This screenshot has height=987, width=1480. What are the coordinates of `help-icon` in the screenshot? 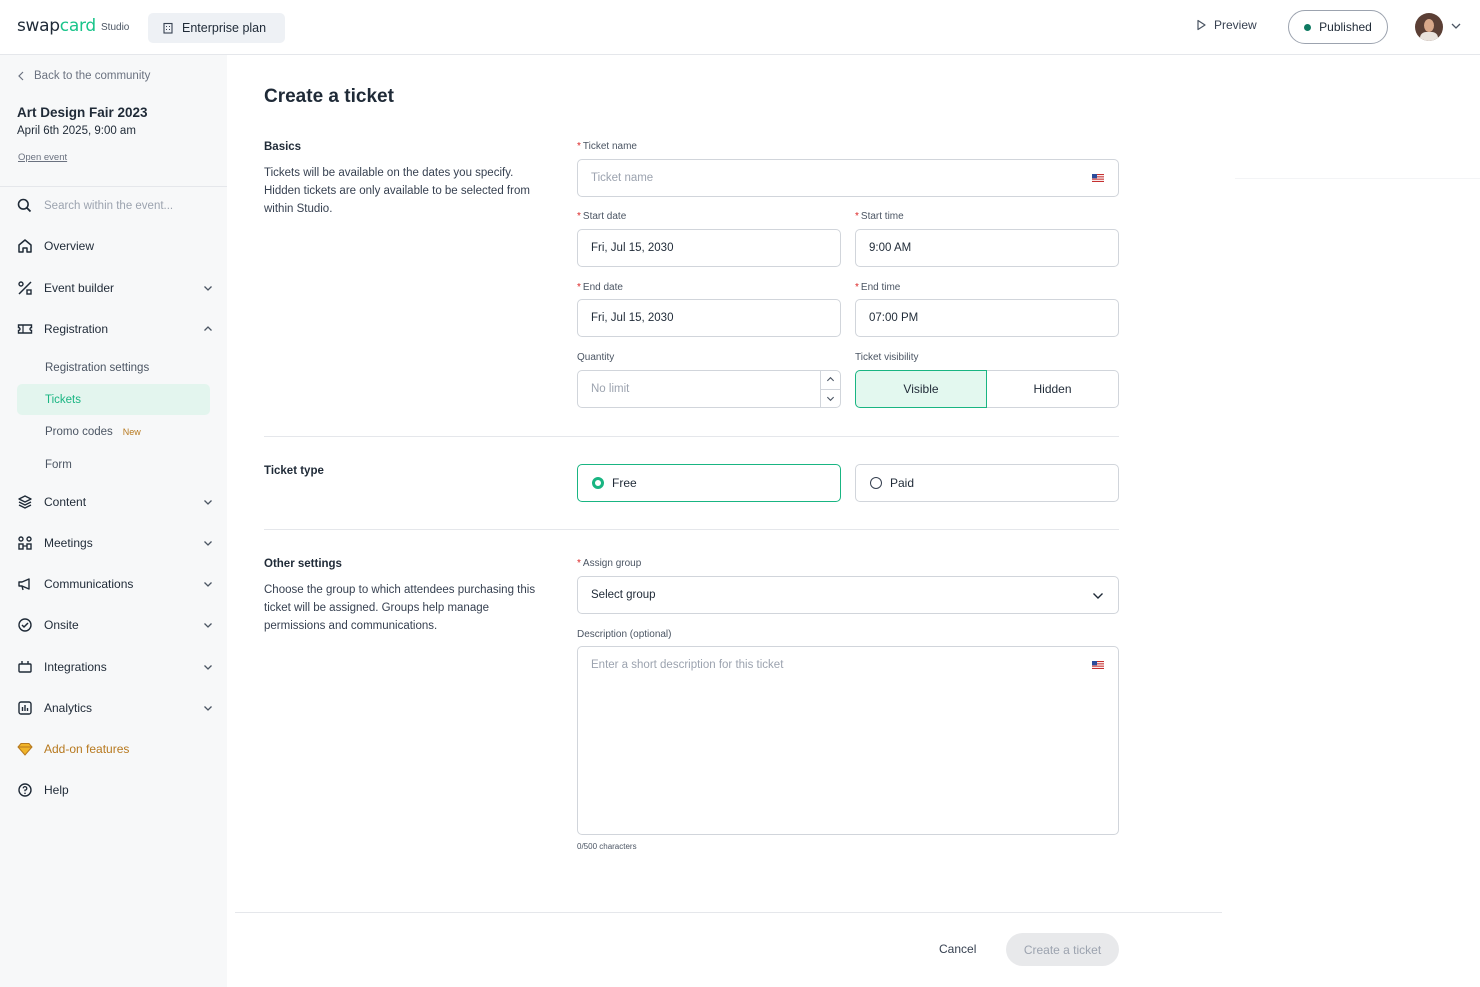 It's located at (25, 790).